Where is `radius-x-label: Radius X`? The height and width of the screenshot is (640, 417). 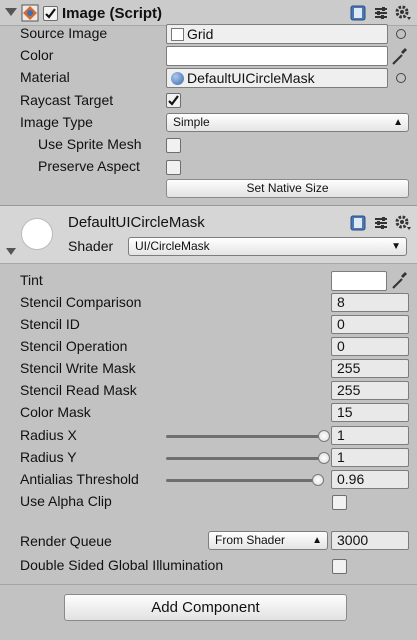 radius-x-label: Radius X is located at coordinates (48, 435).